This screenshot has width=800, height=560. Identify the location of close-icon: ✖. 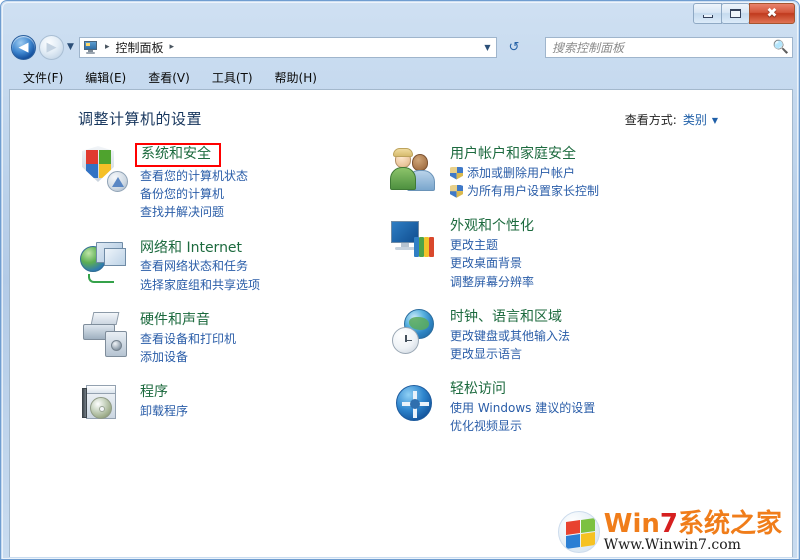
(772, 13).